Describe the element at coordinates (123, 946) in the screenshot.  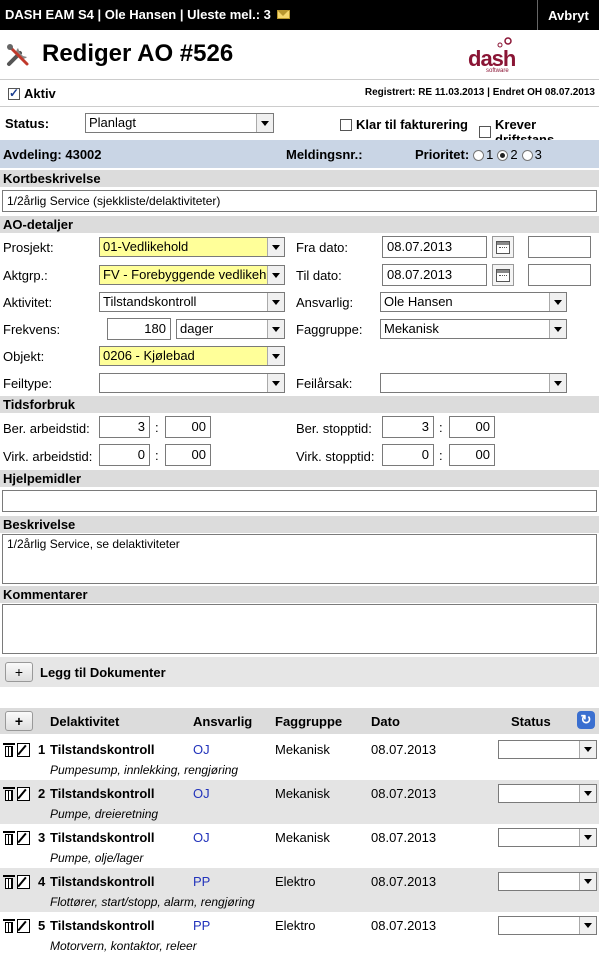
I see `row-description: Motorvern, kontaktor, releer` at that location.